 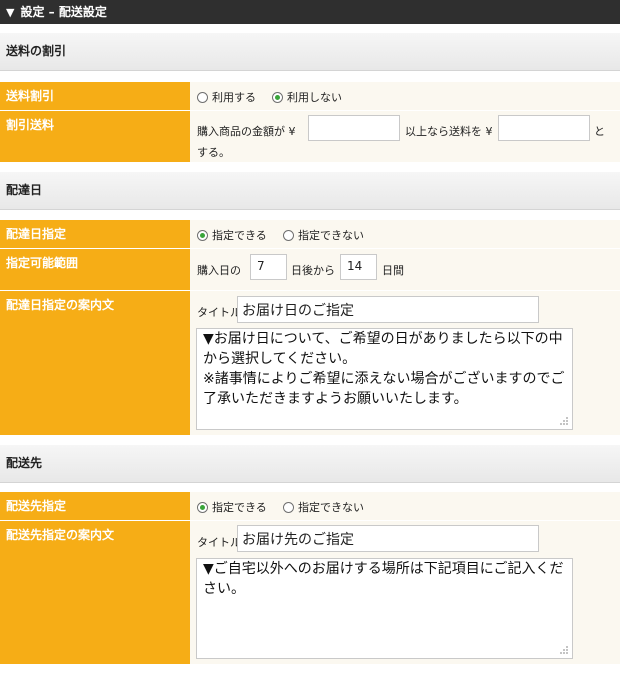 I want to click on radio-destination-enabled: 指定できる, so click(x=232, y=507).